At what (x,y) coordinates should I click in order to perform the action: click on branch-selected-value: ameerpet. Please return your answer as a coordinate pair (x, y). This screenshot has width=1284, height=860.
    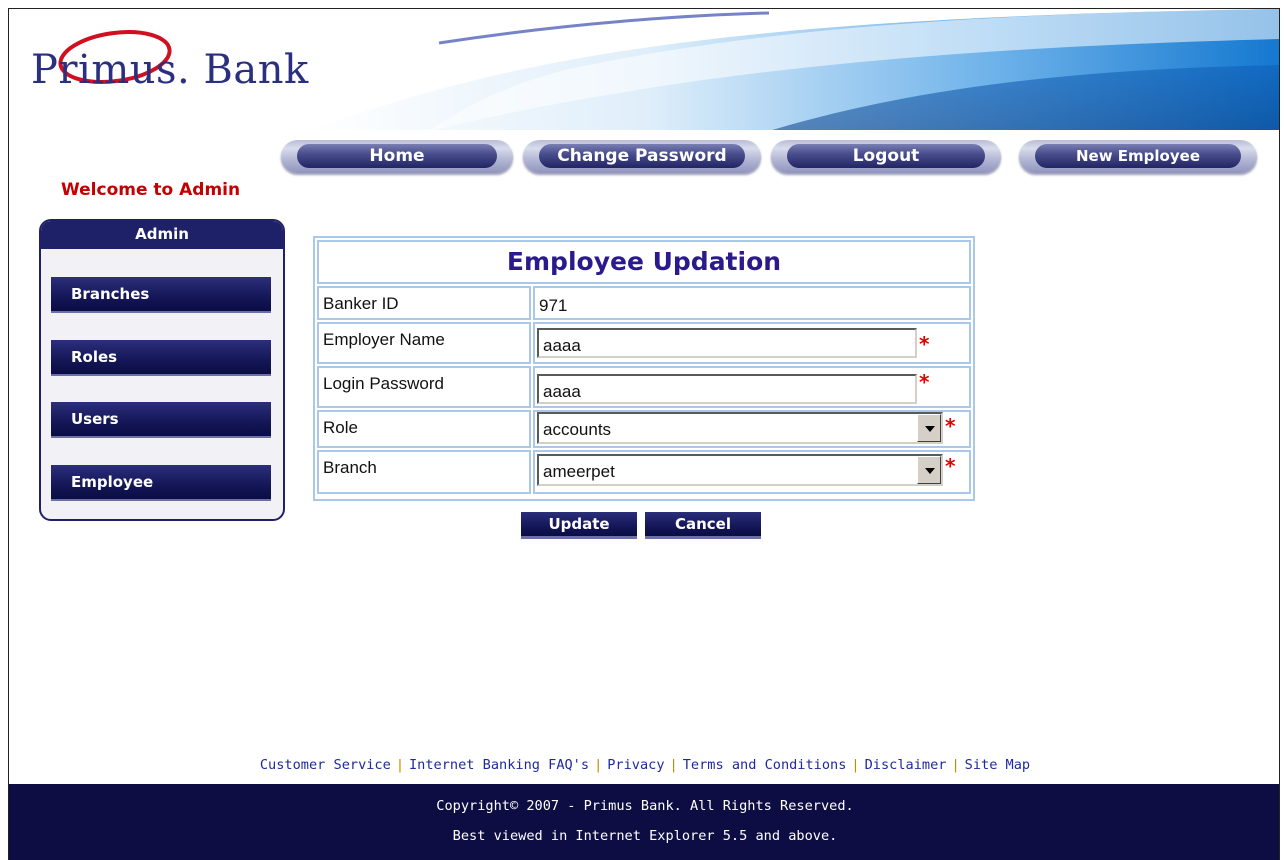
    Looking at the image, I should click on (579, 471).